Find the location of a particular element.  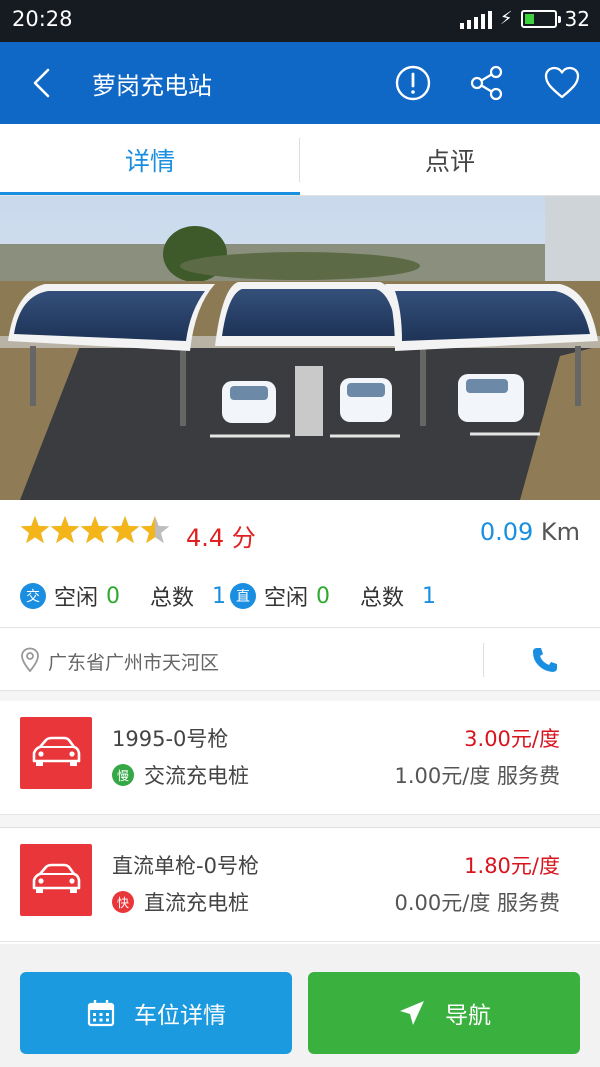

app-bar: 萝岗充电站 is located at coordinates (300, 83).